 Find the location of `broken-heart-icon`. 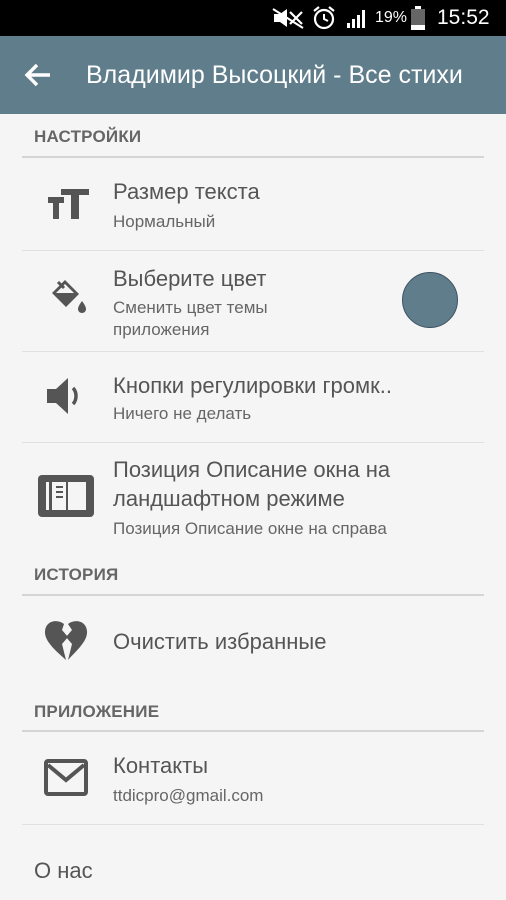

broken-heart-icon is located at coordinates (66, 640).